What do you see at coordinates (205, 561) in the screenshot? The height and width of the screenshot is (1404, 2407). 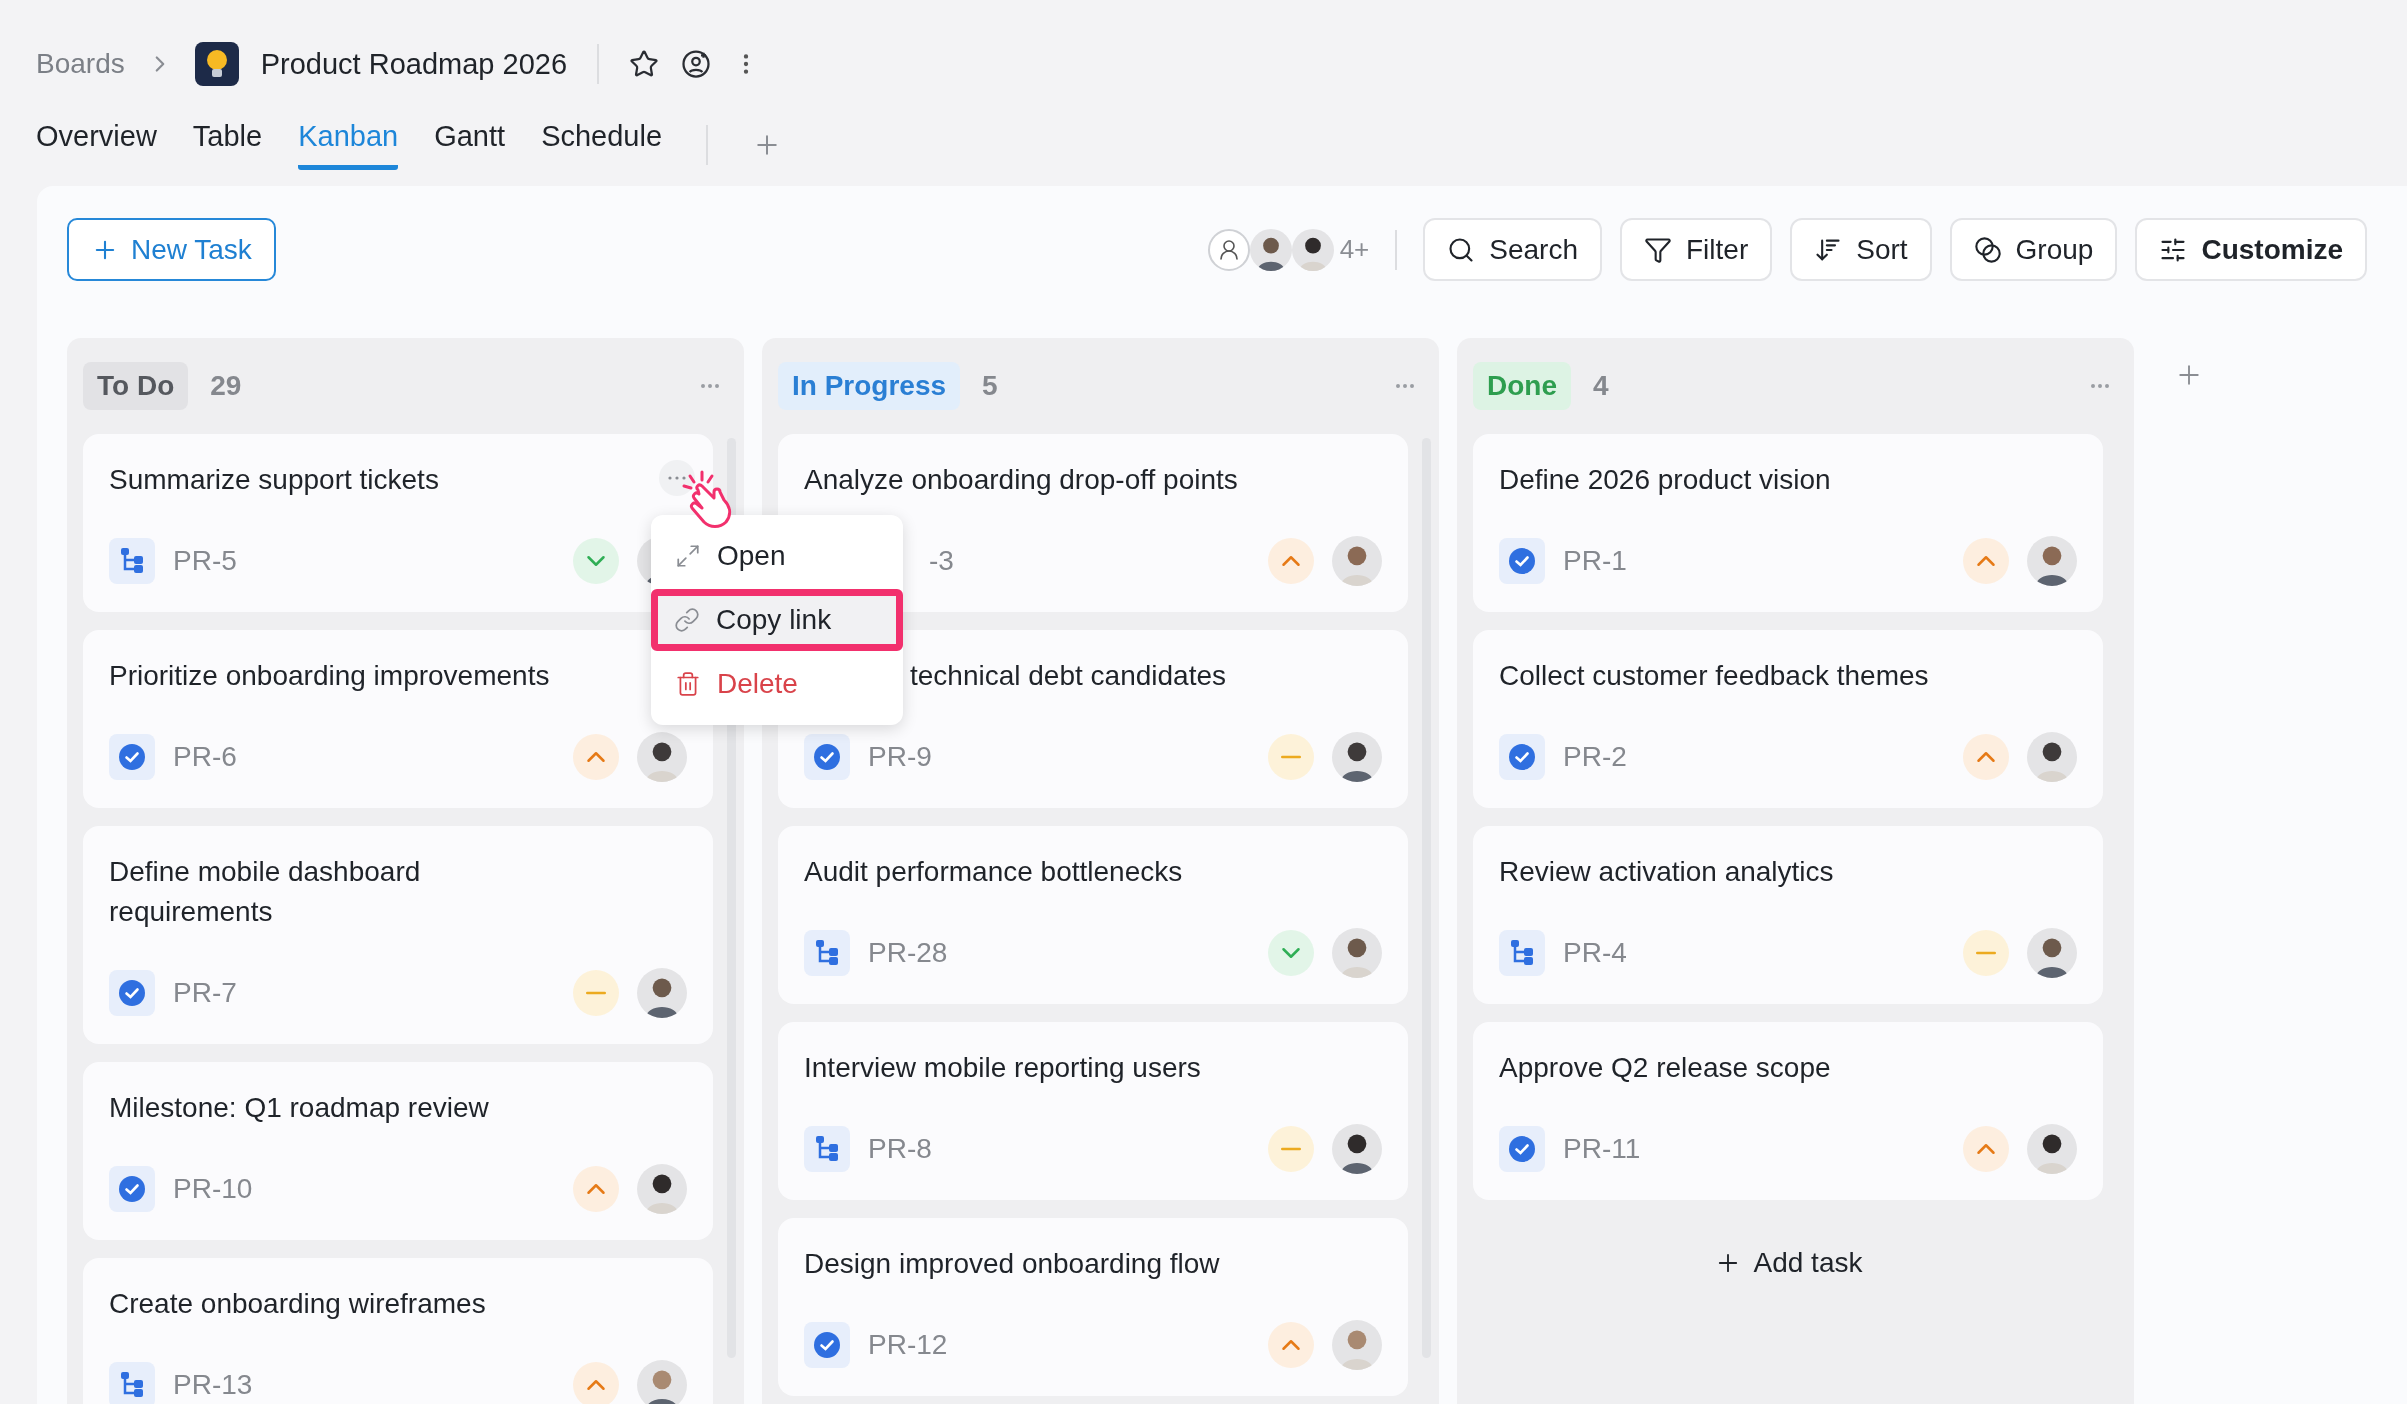 I see `task-id: PR-5` at bounding box center [205, 561].